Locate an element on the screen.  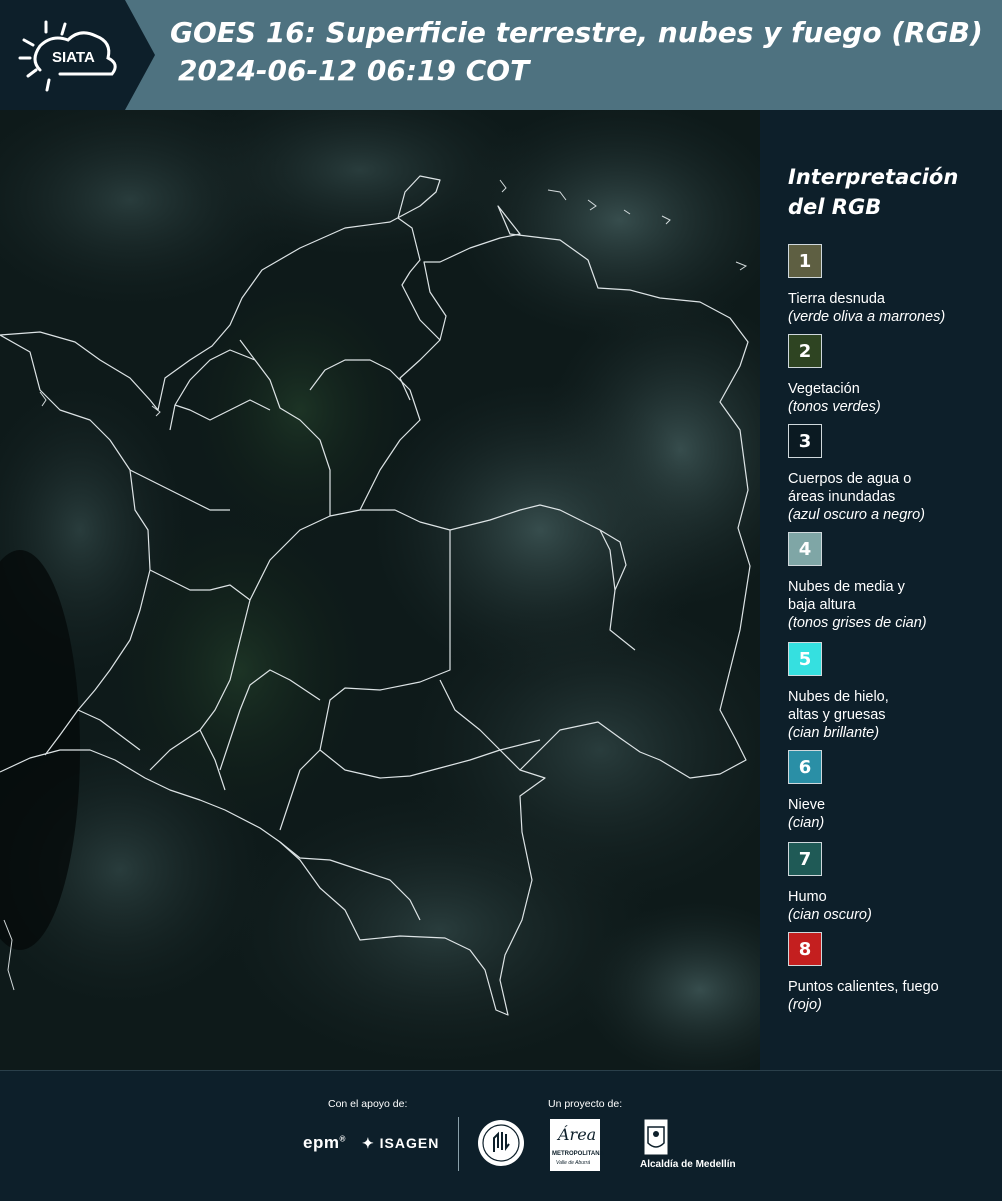
legend-swatch: 1 is located at coordinates (805, 261).